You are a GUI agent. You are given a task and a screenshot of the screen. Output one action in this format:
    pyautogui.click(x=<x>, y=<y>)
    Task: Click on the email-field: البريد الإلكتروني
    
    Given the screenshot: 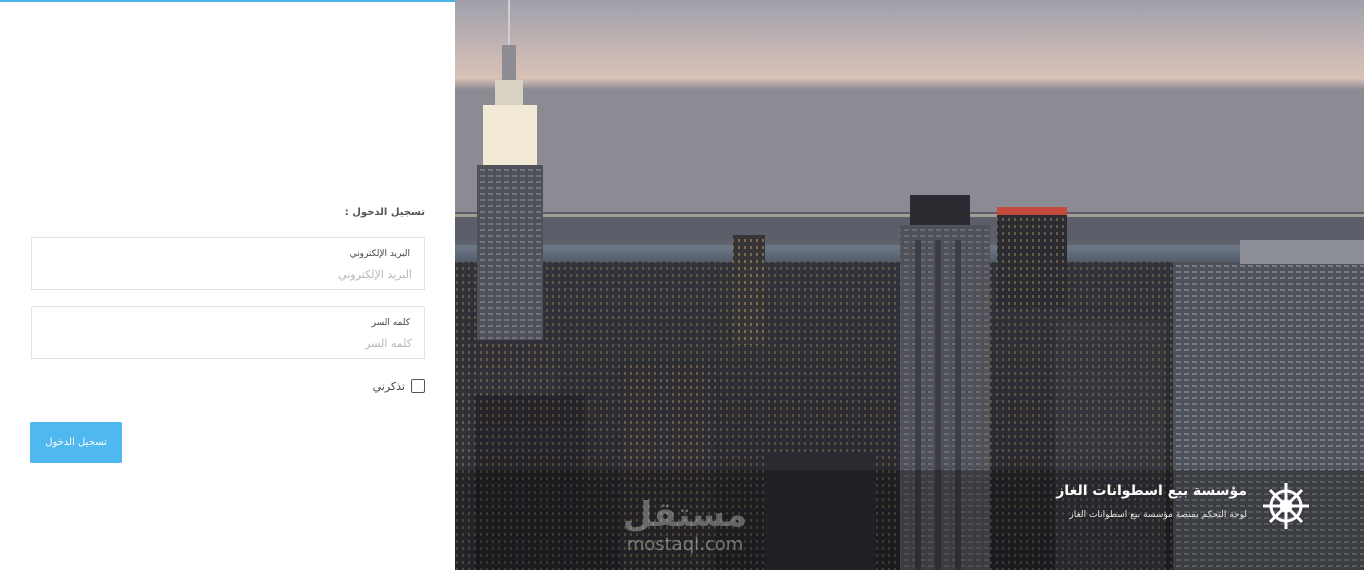 What is the action you would take?
    pyautogui.click(x=228, y=263)
    